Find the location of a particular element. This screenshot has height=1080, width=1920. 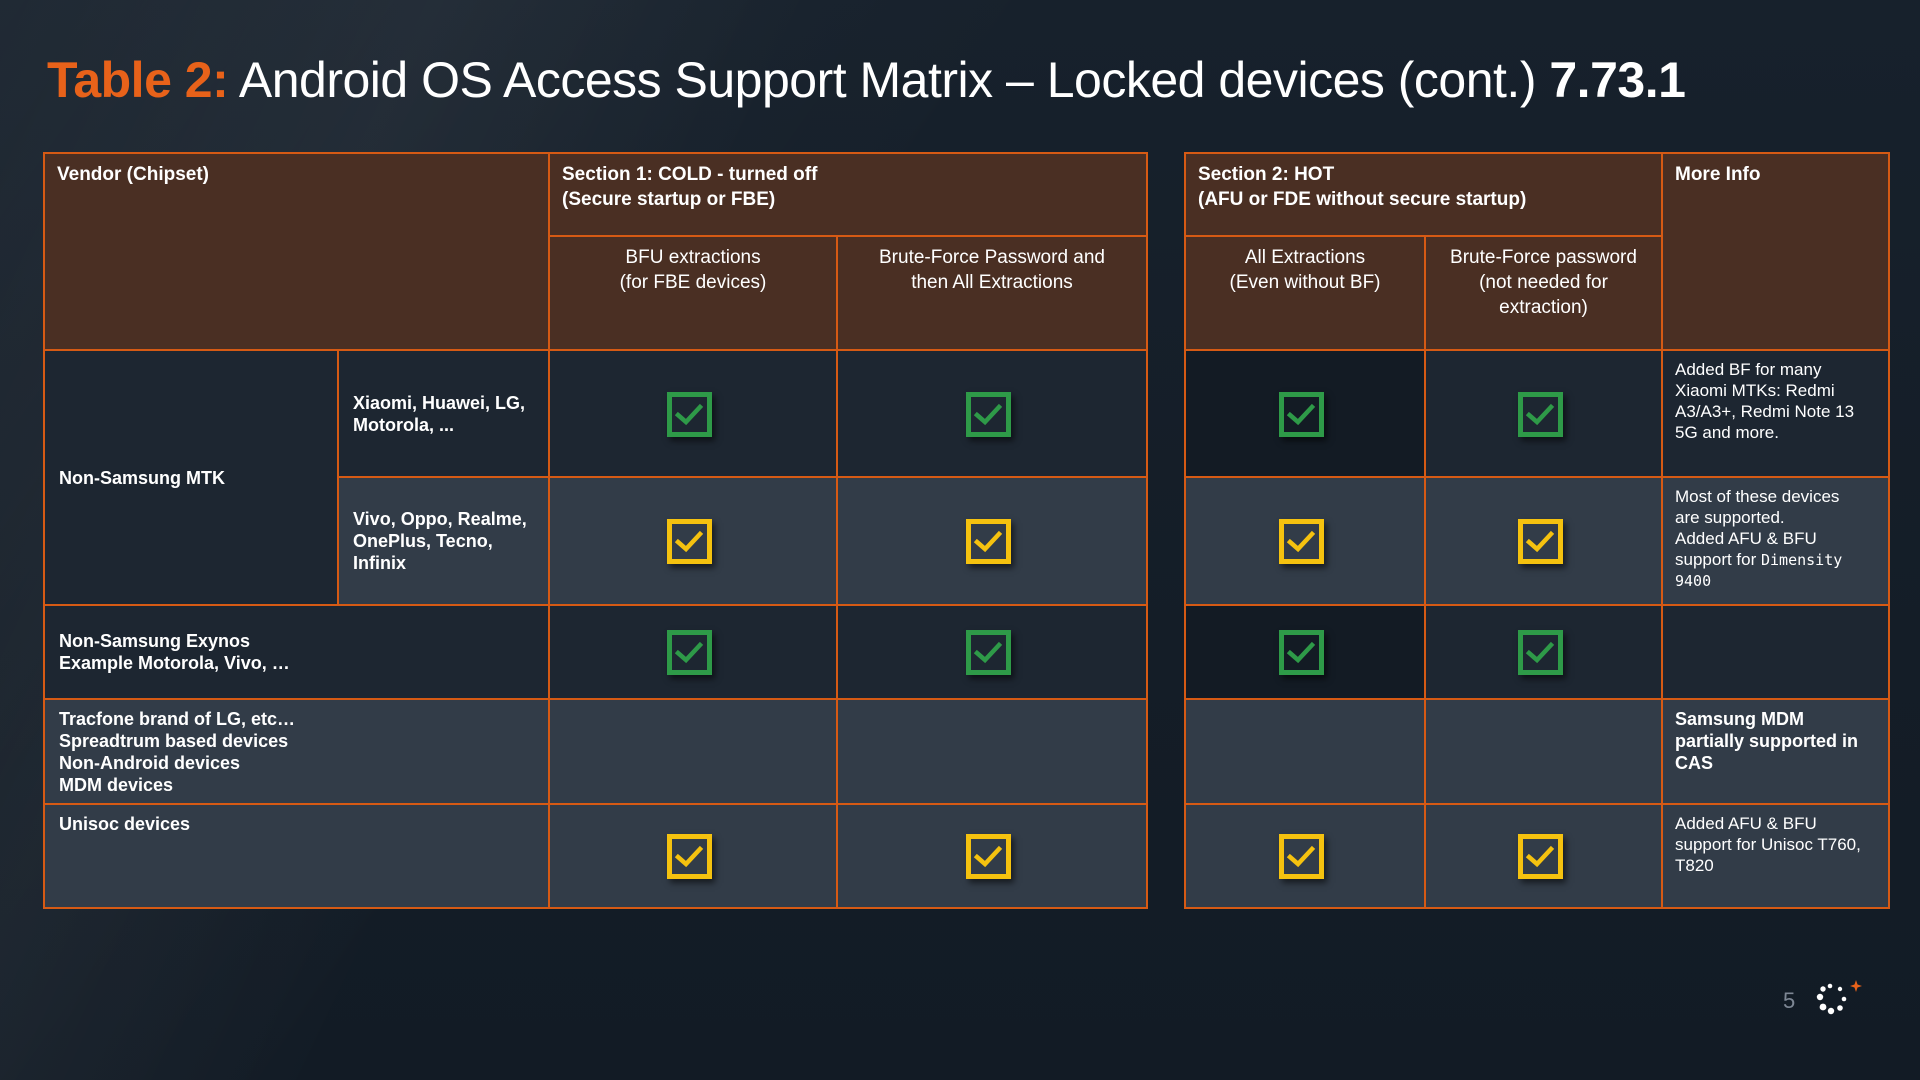

info-line: CAS is located at coordinates (1694, 763).